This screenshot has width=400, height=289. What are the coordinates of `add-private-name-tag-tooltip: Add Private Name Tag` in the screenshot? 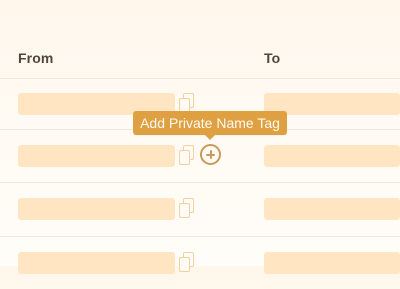 It's located at (210, 125).